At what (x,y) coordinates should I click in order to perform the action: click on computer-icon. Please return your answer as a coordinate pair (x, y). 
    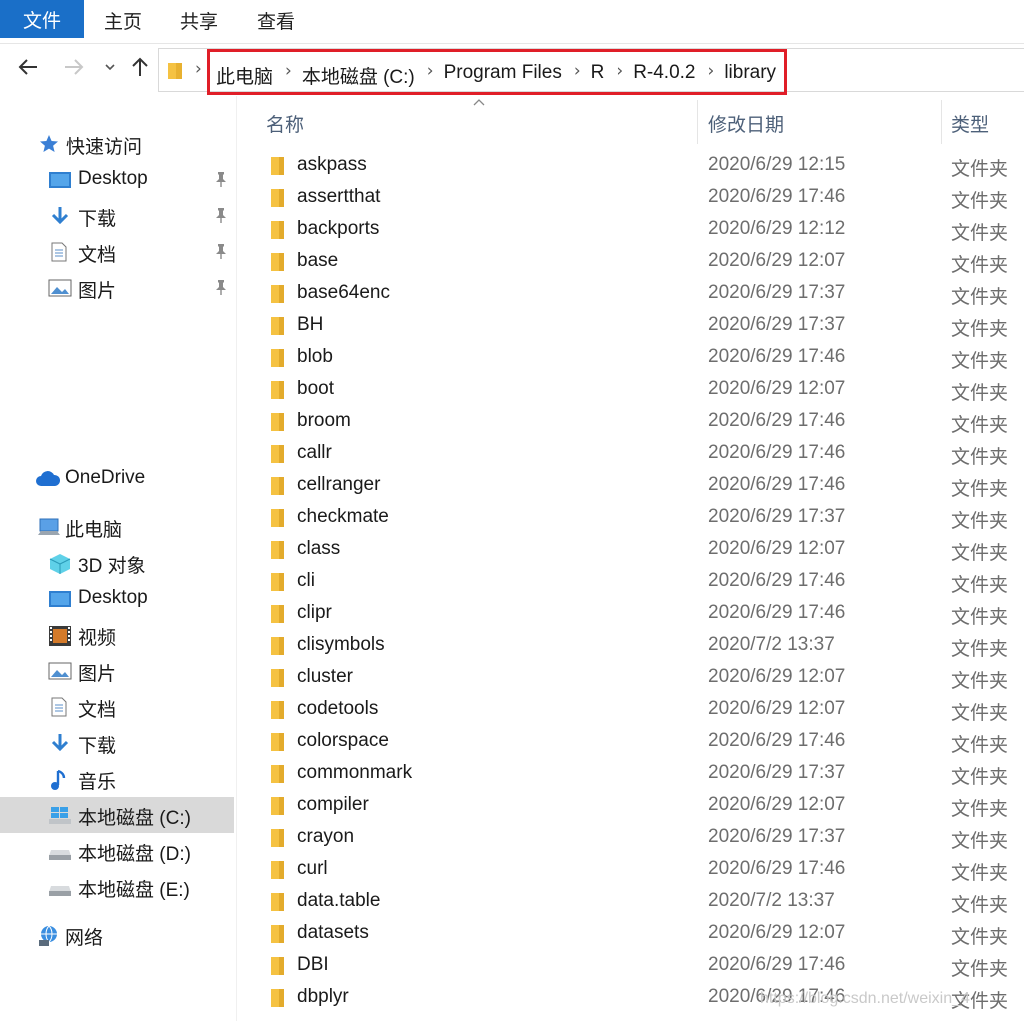
    Looking at the image, I should click on (48, 527).